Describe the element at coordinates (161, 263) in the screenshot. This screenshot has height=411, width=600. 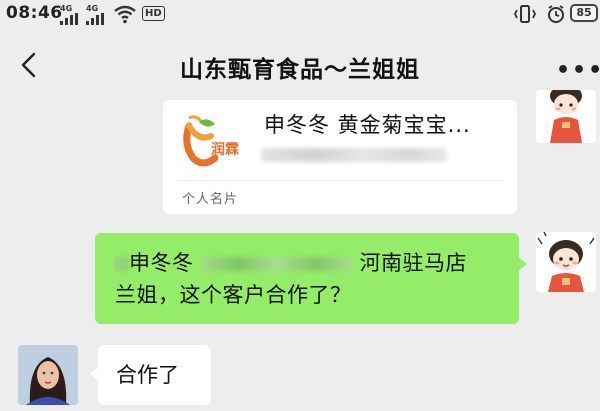
I see `sent-message-part: 申冬冬` at that location.